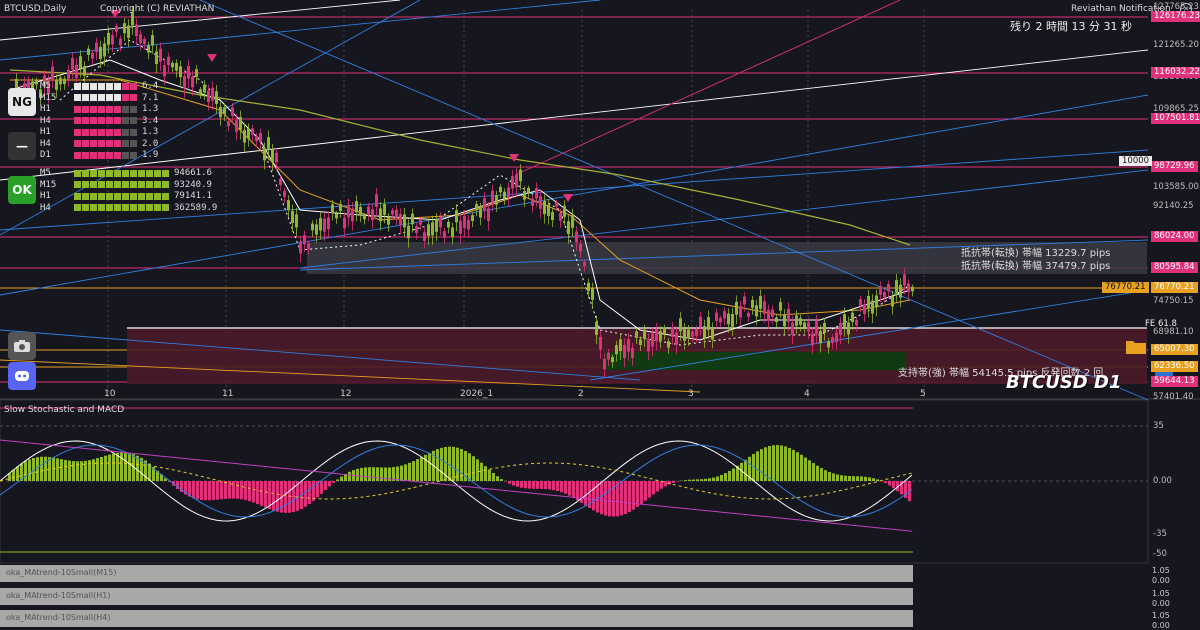  Describe the element at coordinates (1161, 570) in the screenshot. I see `trend-strip-top: 1.05` at that location.